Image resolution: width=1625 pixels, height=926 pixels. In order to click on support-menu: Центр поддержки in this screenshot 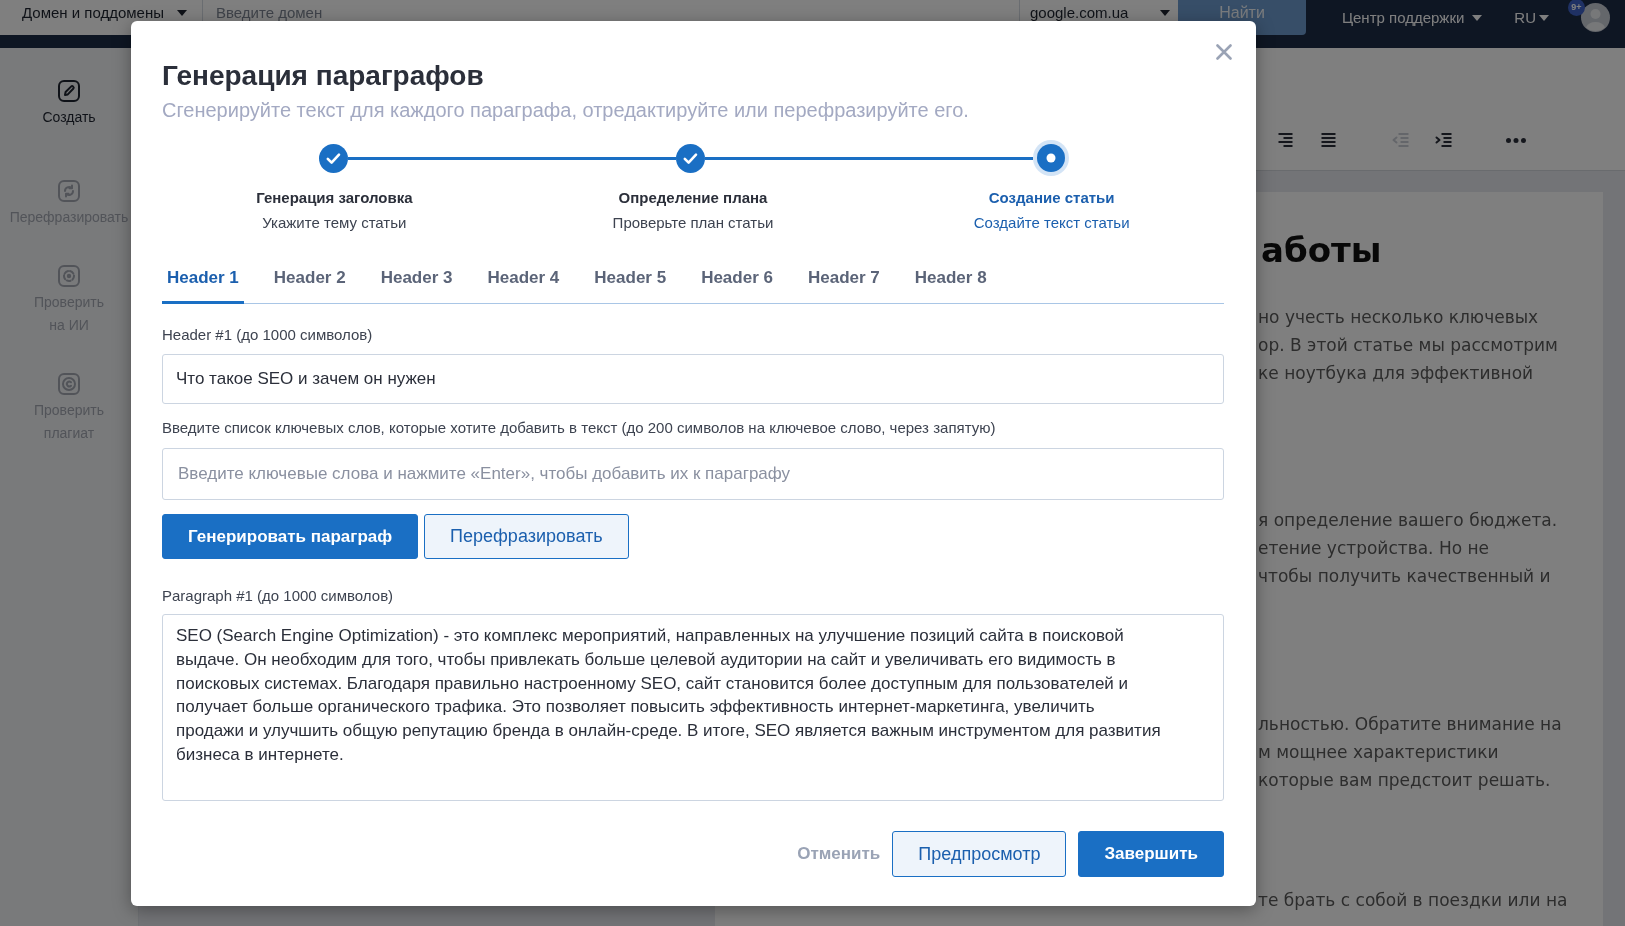, I will do `click(1412, 17)`.